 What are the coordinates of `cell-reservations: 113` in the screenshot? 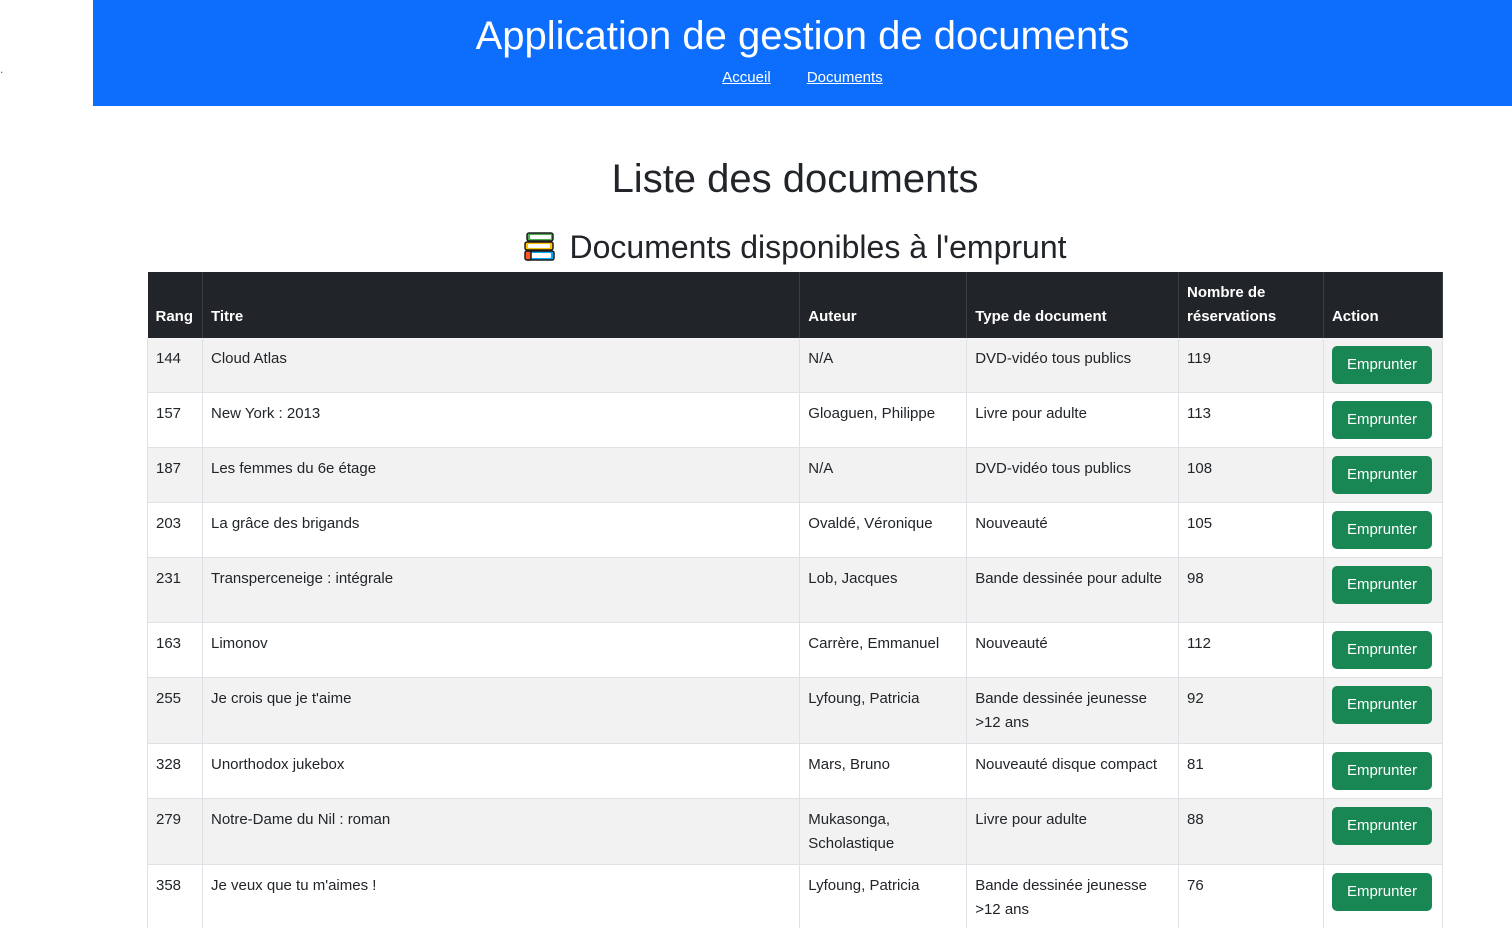 It's located at (1251, 420).